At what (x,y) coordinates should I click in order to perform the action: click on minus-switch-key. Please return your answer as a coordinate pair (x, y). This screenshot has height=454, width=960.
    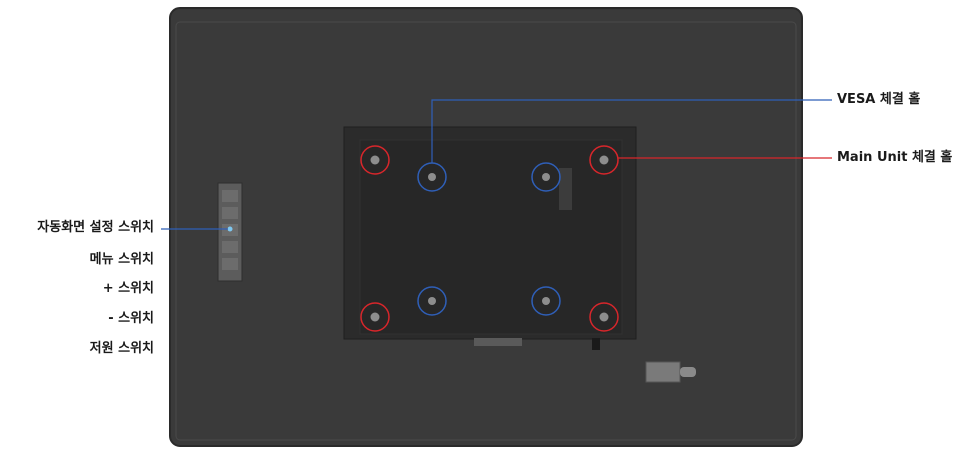
    Looking at the image, I should click on (230, 247).